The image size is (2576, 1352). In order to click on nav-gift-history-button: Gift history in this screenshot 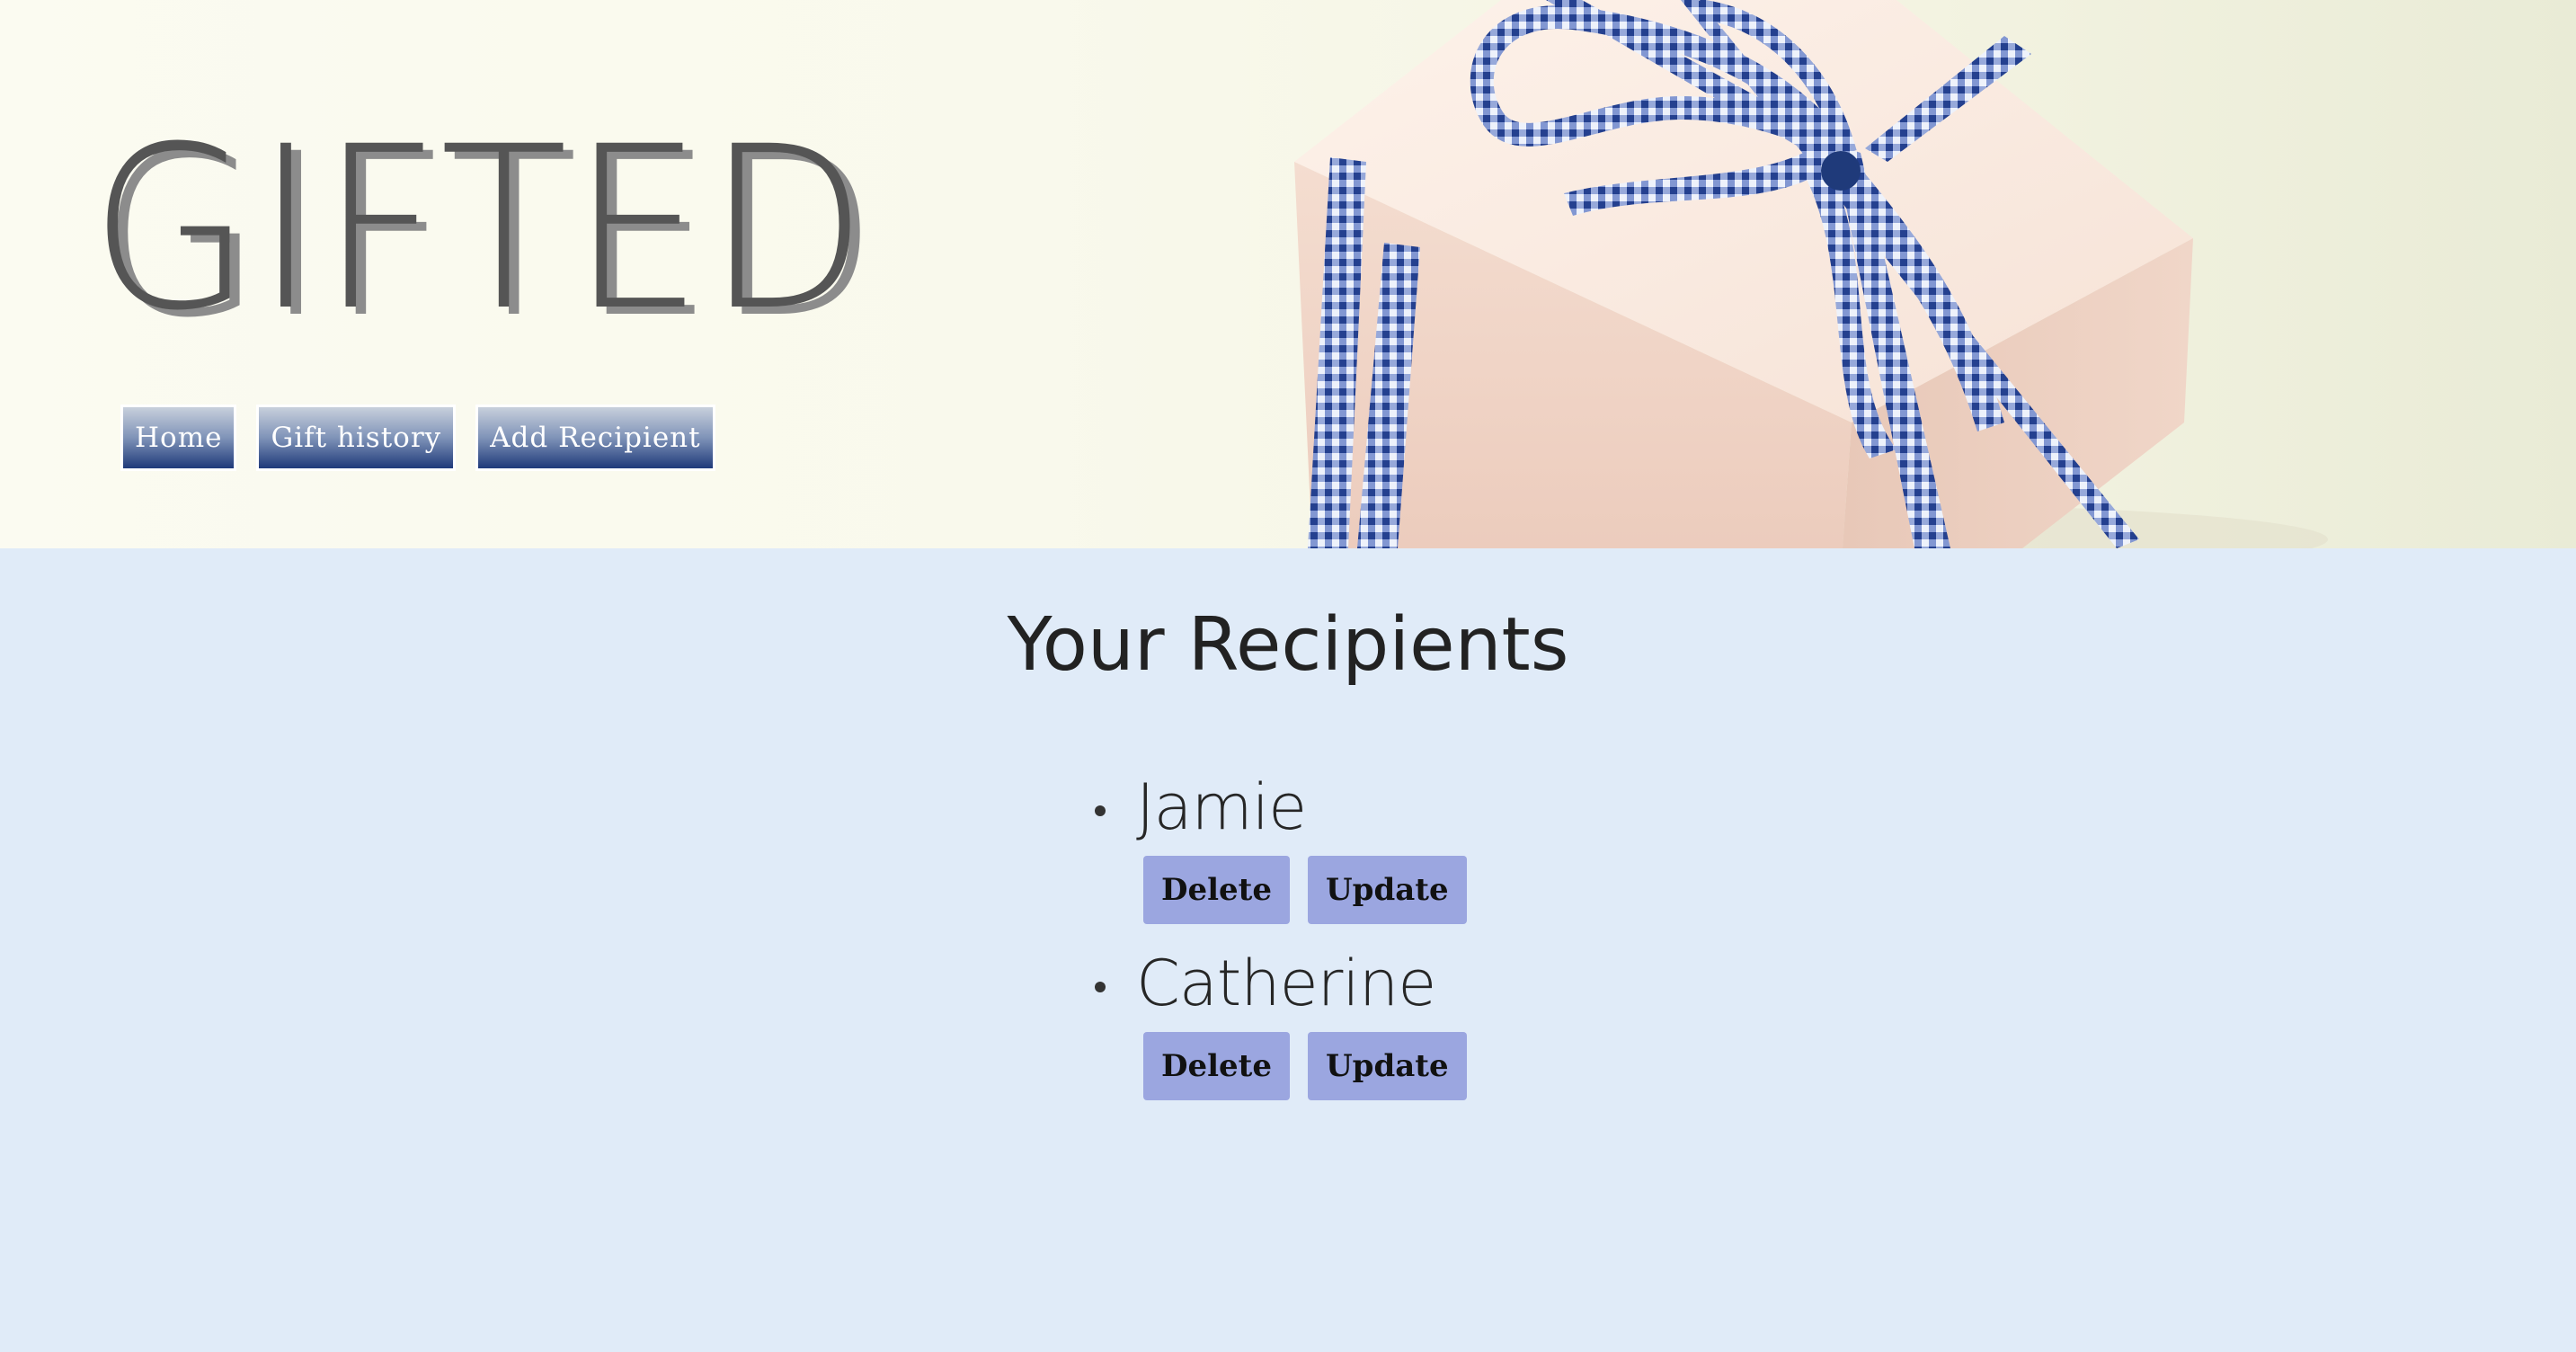, I will do `click(356, 438)`.